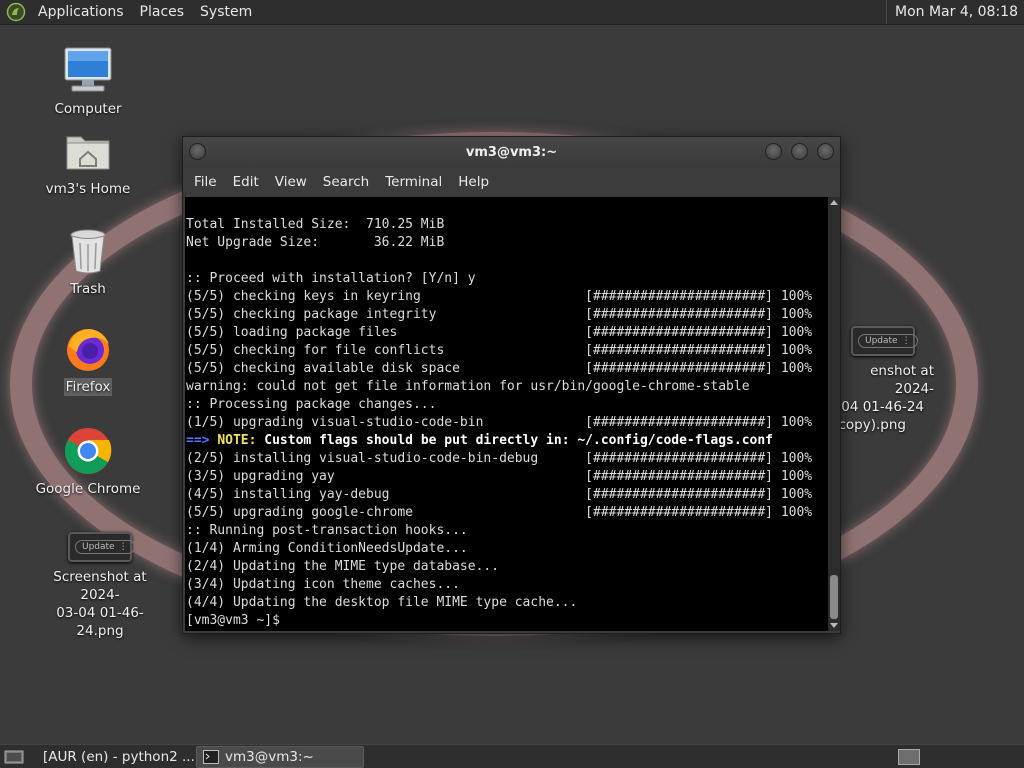 The height and width of the screenshot is (768, 1024). What do you see at coordinates (799, 151) in the screenshot?
I see `maximize-button` at bounding box center [799, 151].